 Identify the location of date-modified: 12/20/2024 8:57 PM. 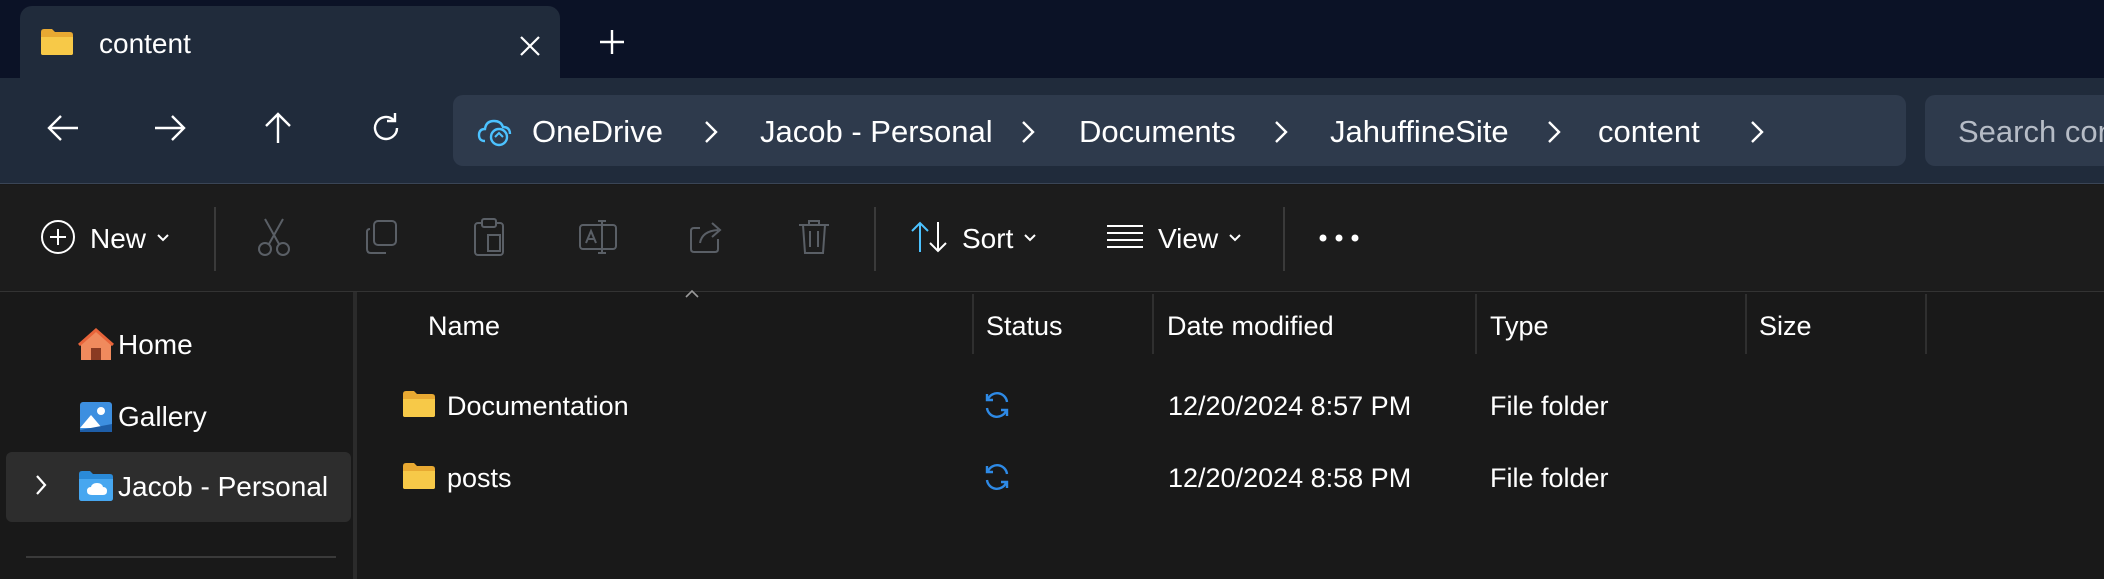
(1290, 406).